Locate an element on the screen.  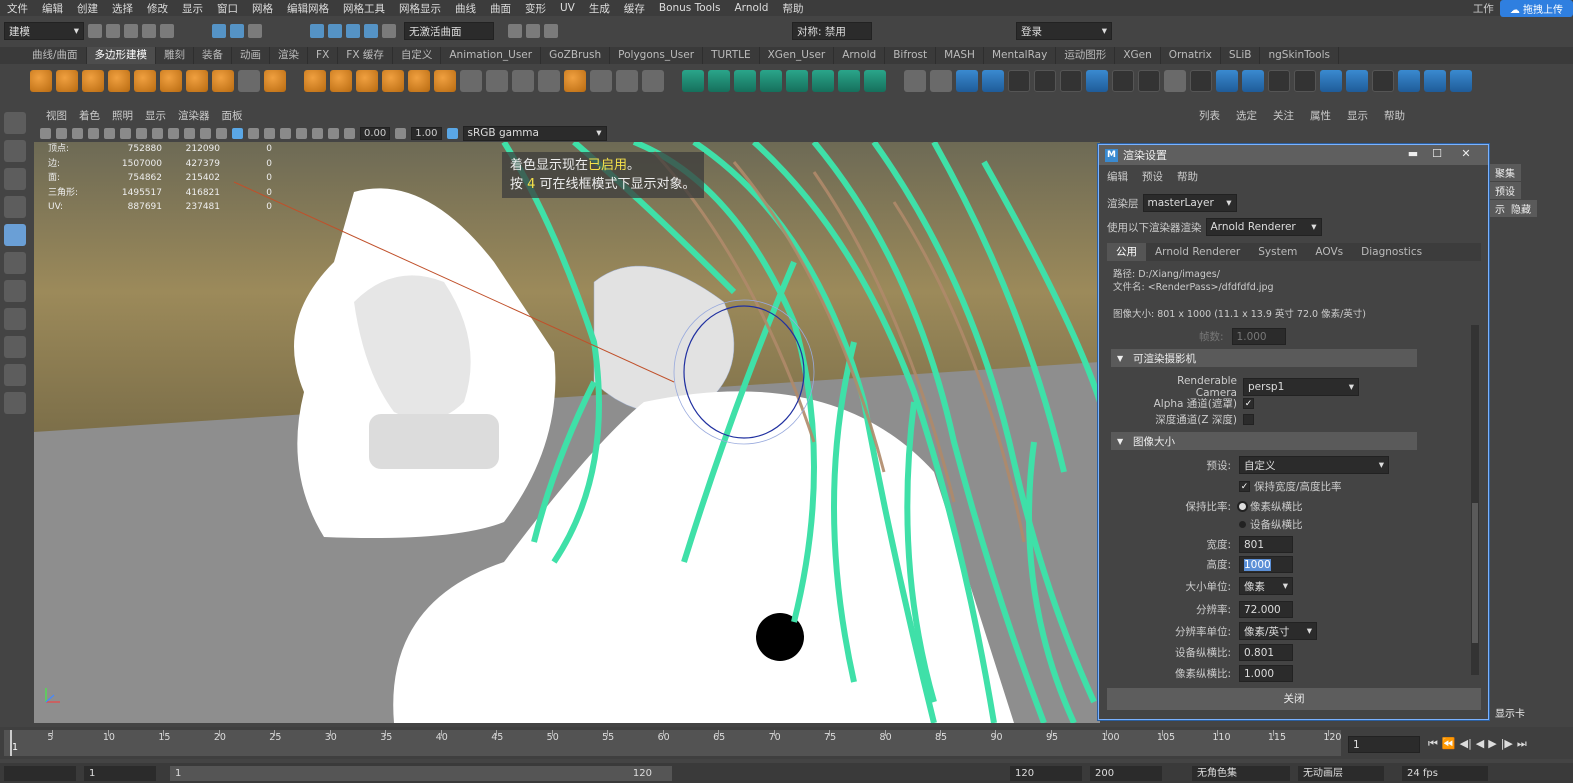
menu-item: 显示 is located at coordinates (192, 8).